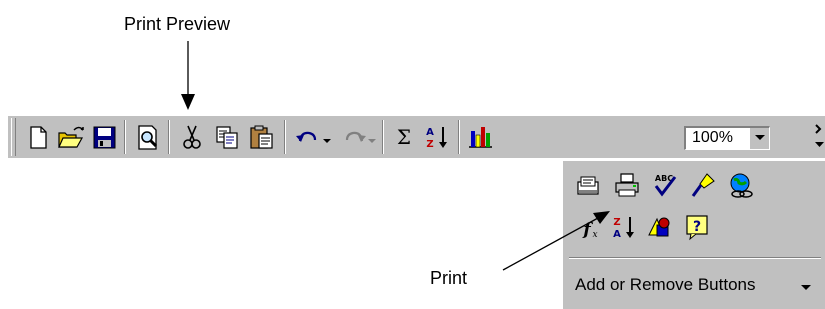 Image resolution: width=825 pixels, height=309 pixels. I want to click on save-button, so click(104, 137).